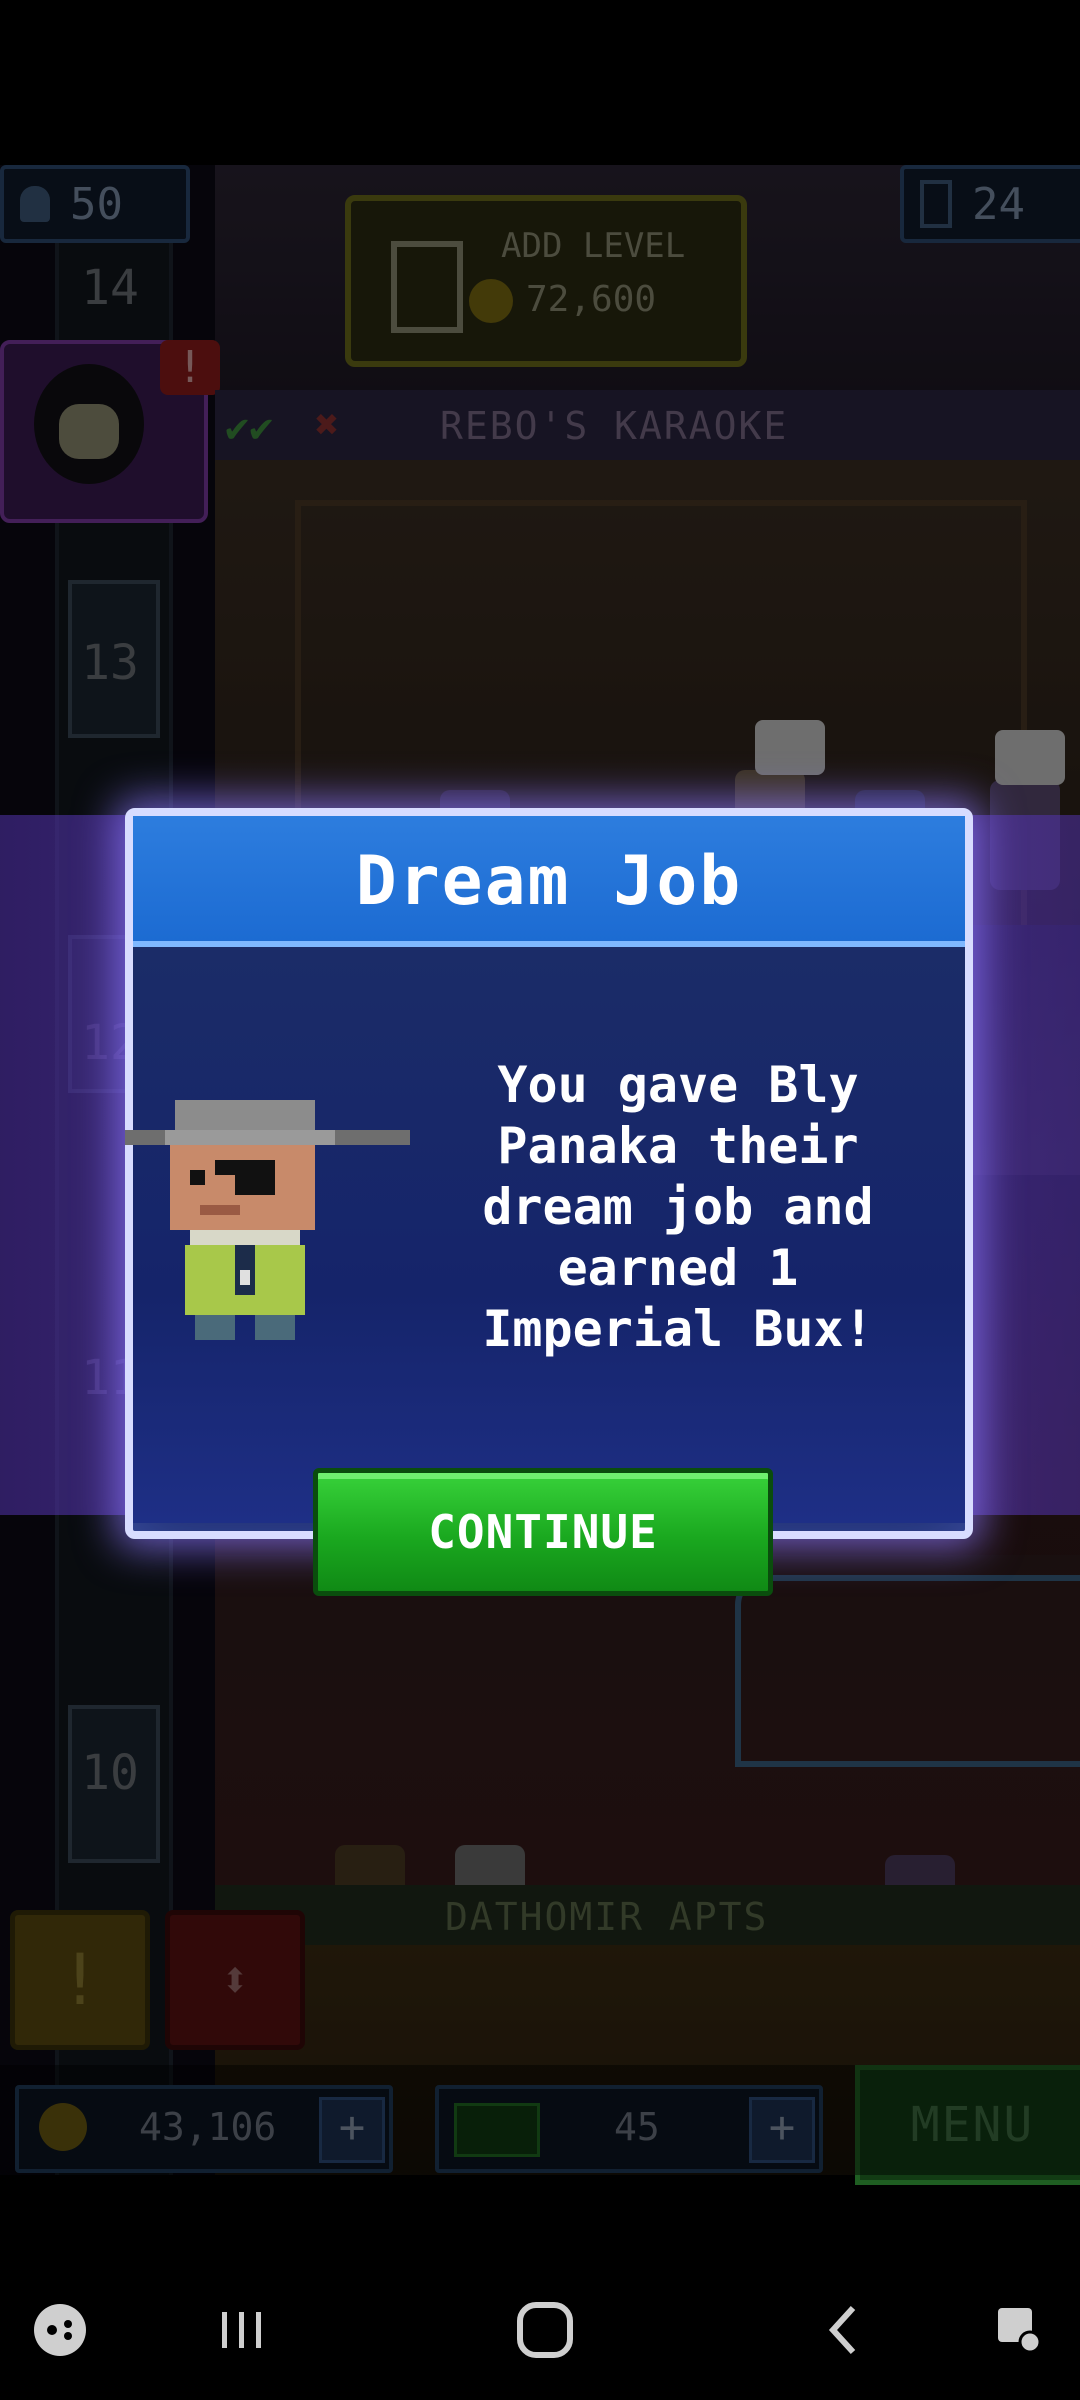  Describe the element at coordinates (242, 2330) in the screenshot. I see `recent-apps-icon` at that location.